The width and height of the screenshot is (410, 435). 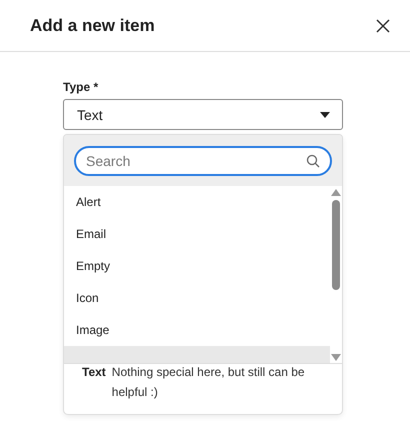 What do you see at coordinates (336, 357) in the screenshot?
I see `scroll-down-icon` at bounding box center [336, 357].